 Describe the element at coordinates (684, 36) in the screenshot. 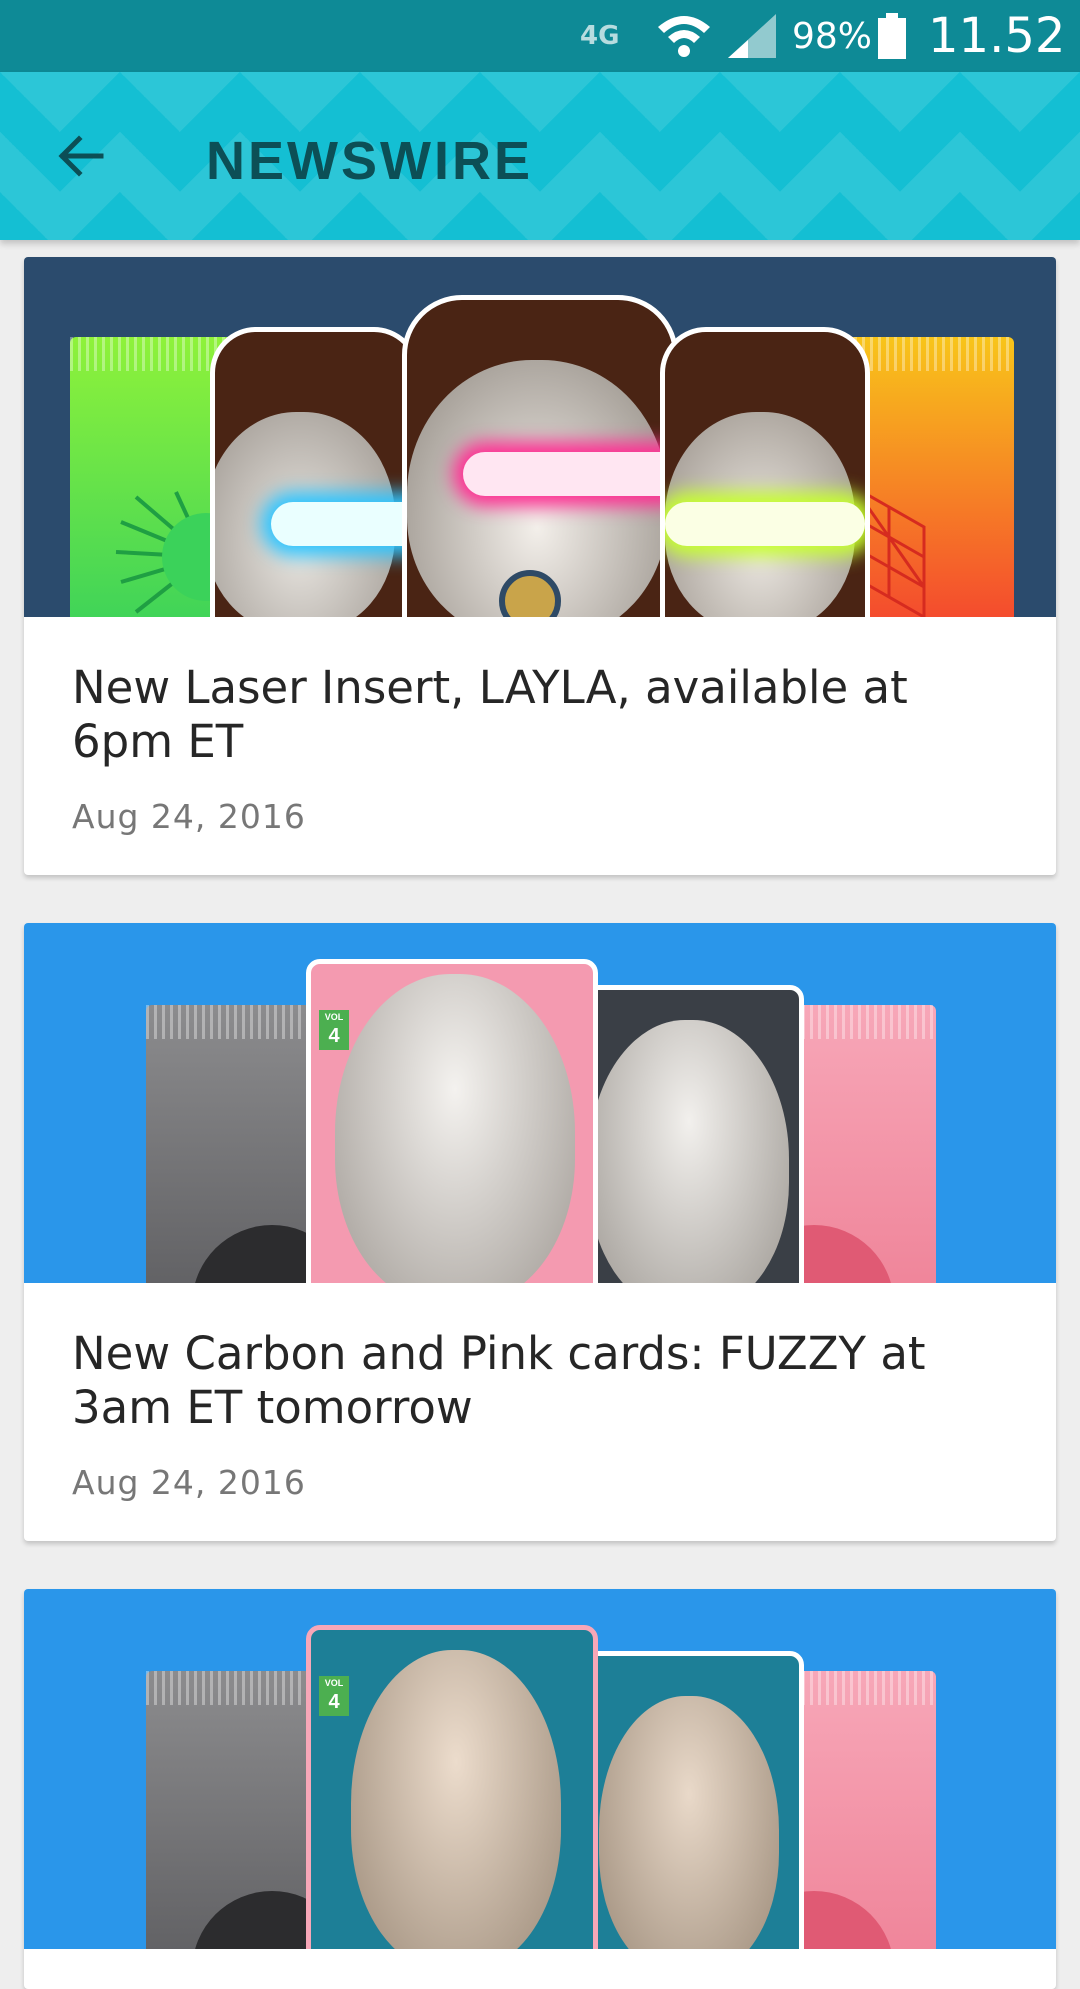

I see `wifi-icon` at that location.